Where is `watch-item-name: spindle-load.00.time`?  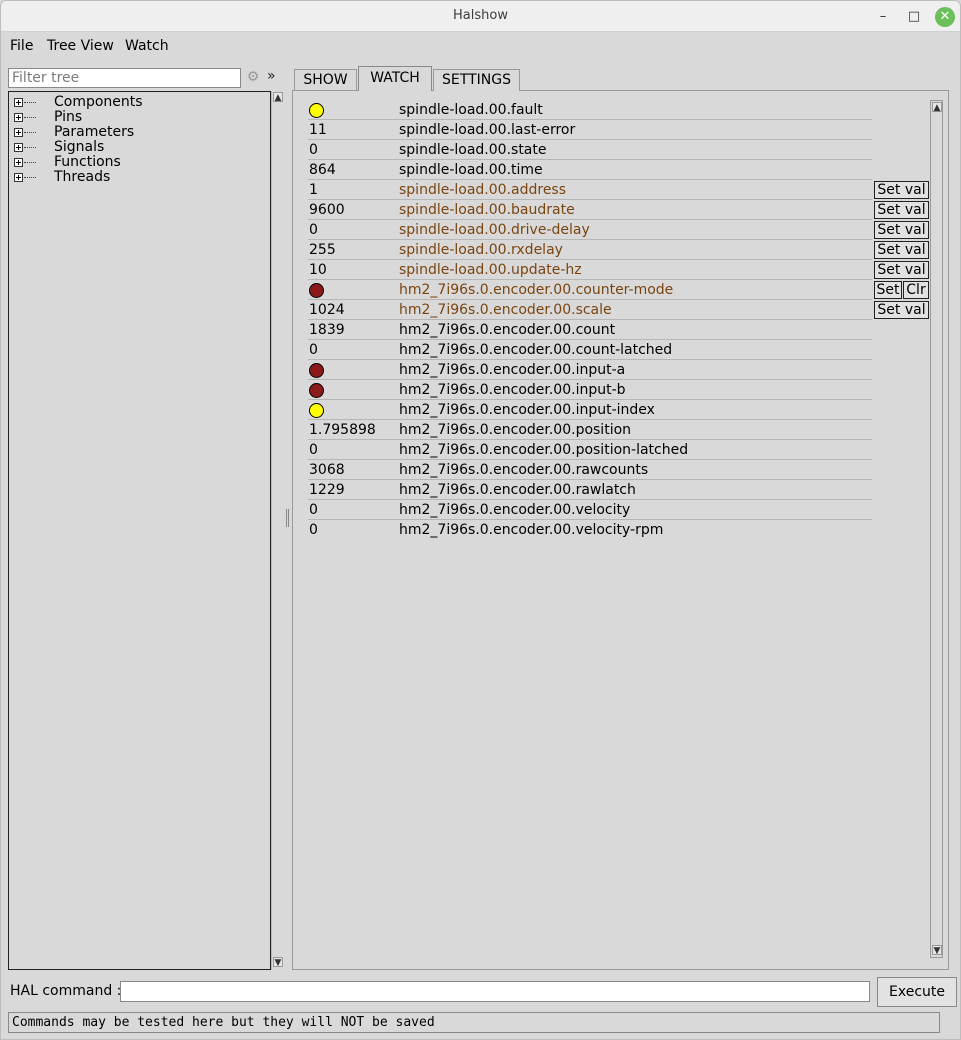
watch-item-name: spindle-load.00.time is located at coordinates (471, 170).